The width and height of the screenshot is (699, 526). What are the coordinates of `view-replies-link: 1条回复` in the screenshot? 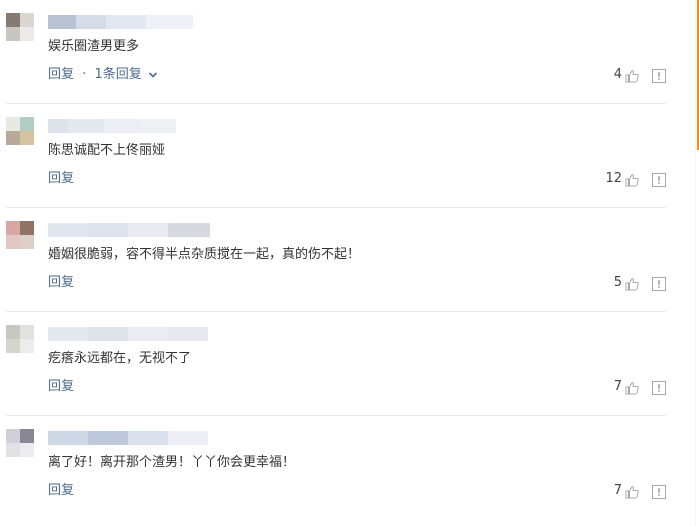 It's located at (117, 75).